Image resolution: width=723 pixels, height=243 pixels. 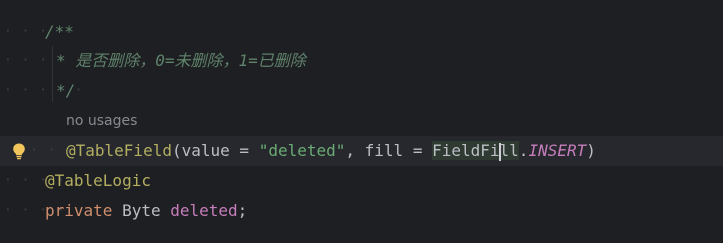 I want to click on enum-constant: INSERT, so click(x=557, y=150).